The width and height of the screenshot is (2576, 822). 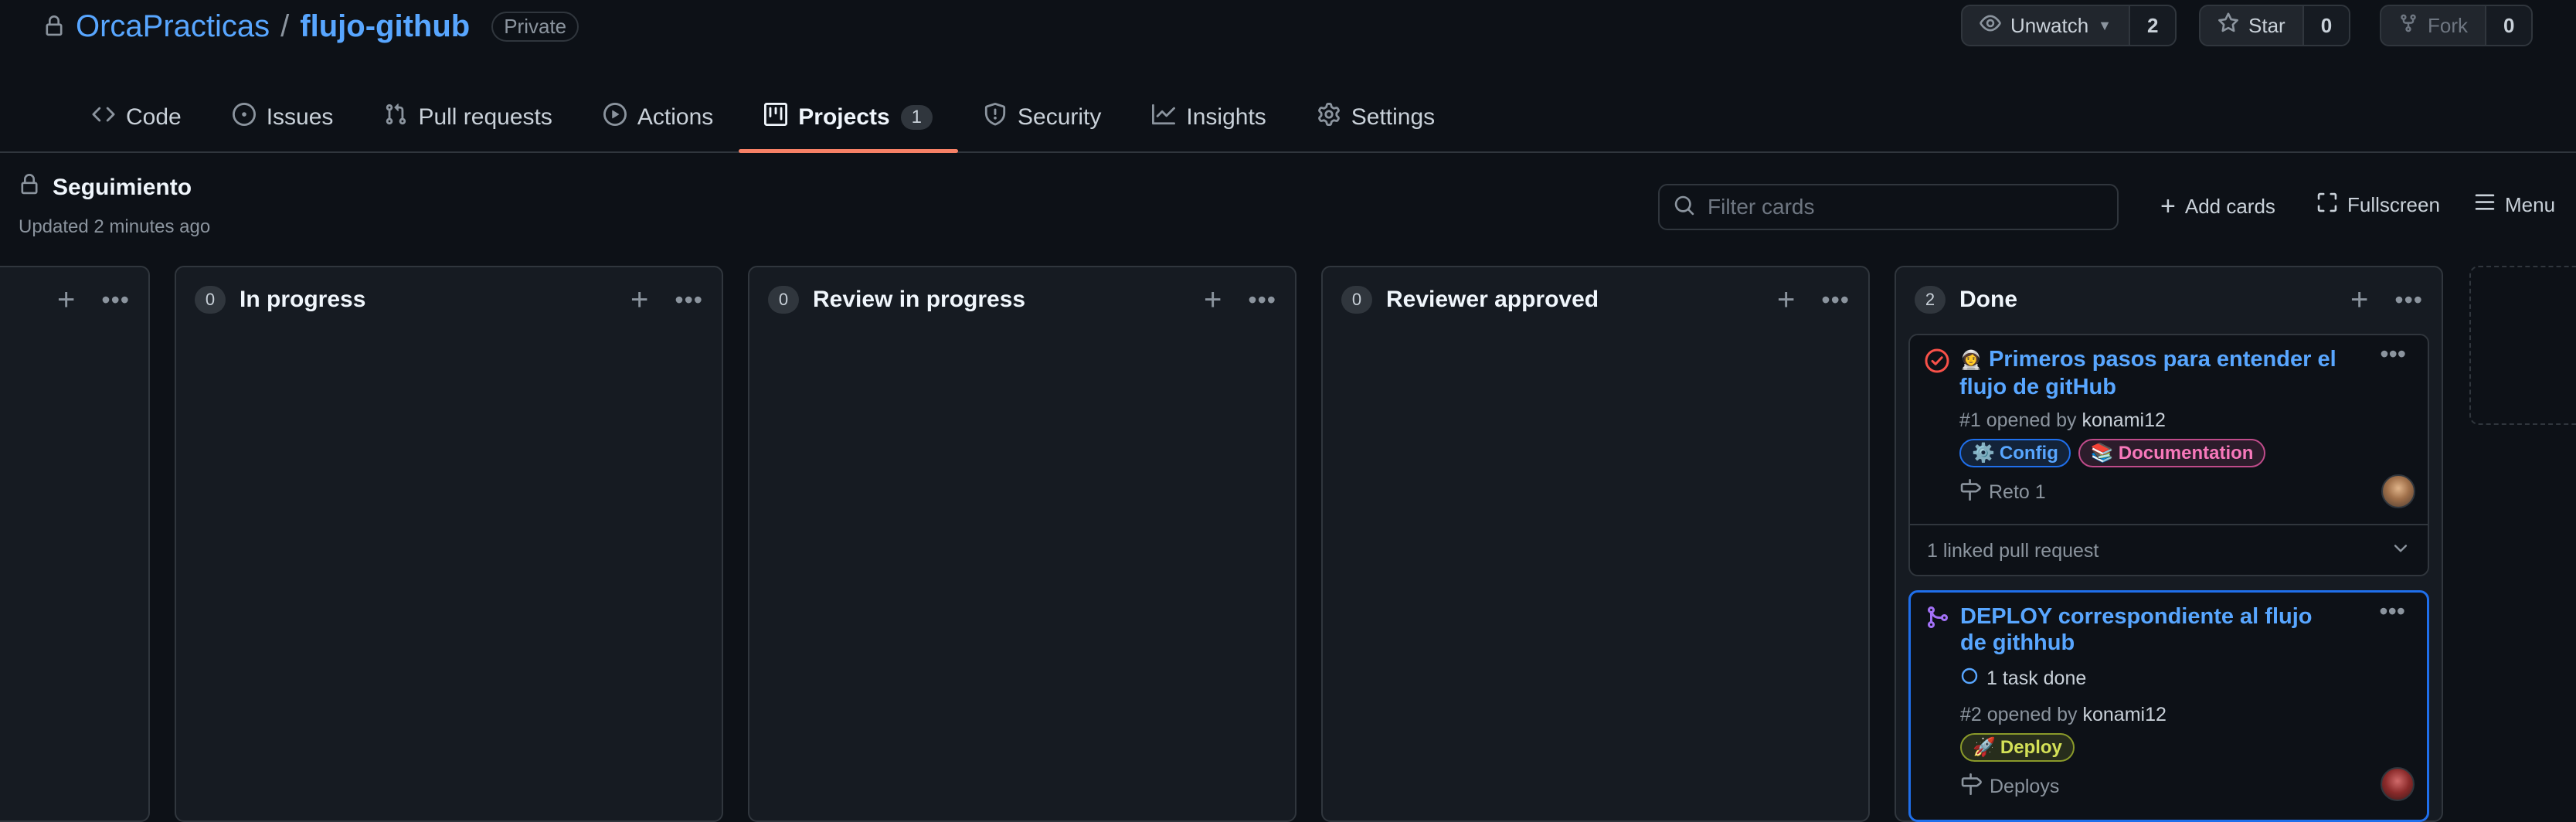 I want to click on star-button: Star, so click(x=2251, y=25).